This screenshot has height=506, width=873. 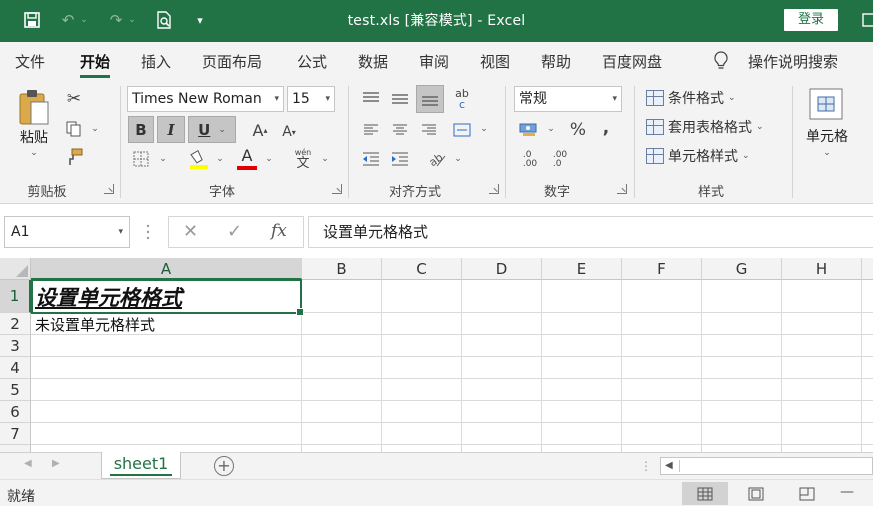 I want to click on cut-icon: ✂, so click(x=74, y=99).